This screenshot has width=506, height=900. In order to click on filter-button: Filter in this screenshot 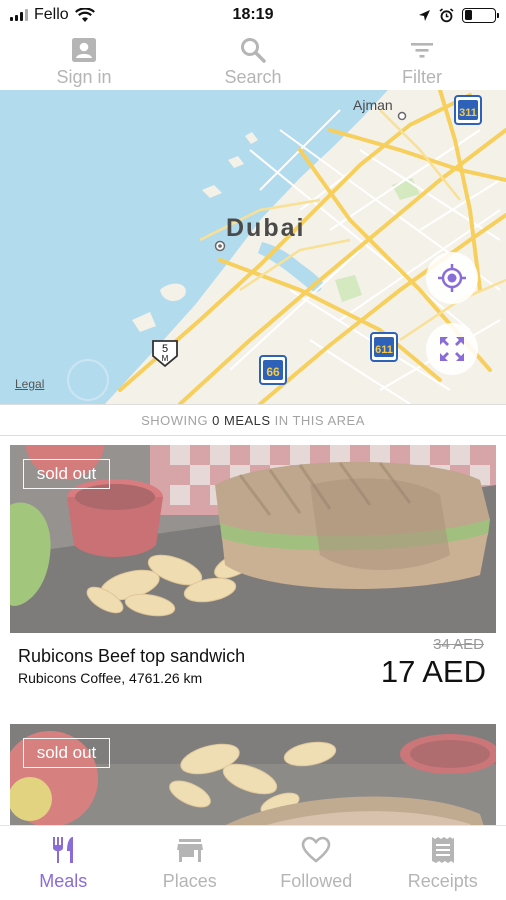, I will do `click(422, 60)`.